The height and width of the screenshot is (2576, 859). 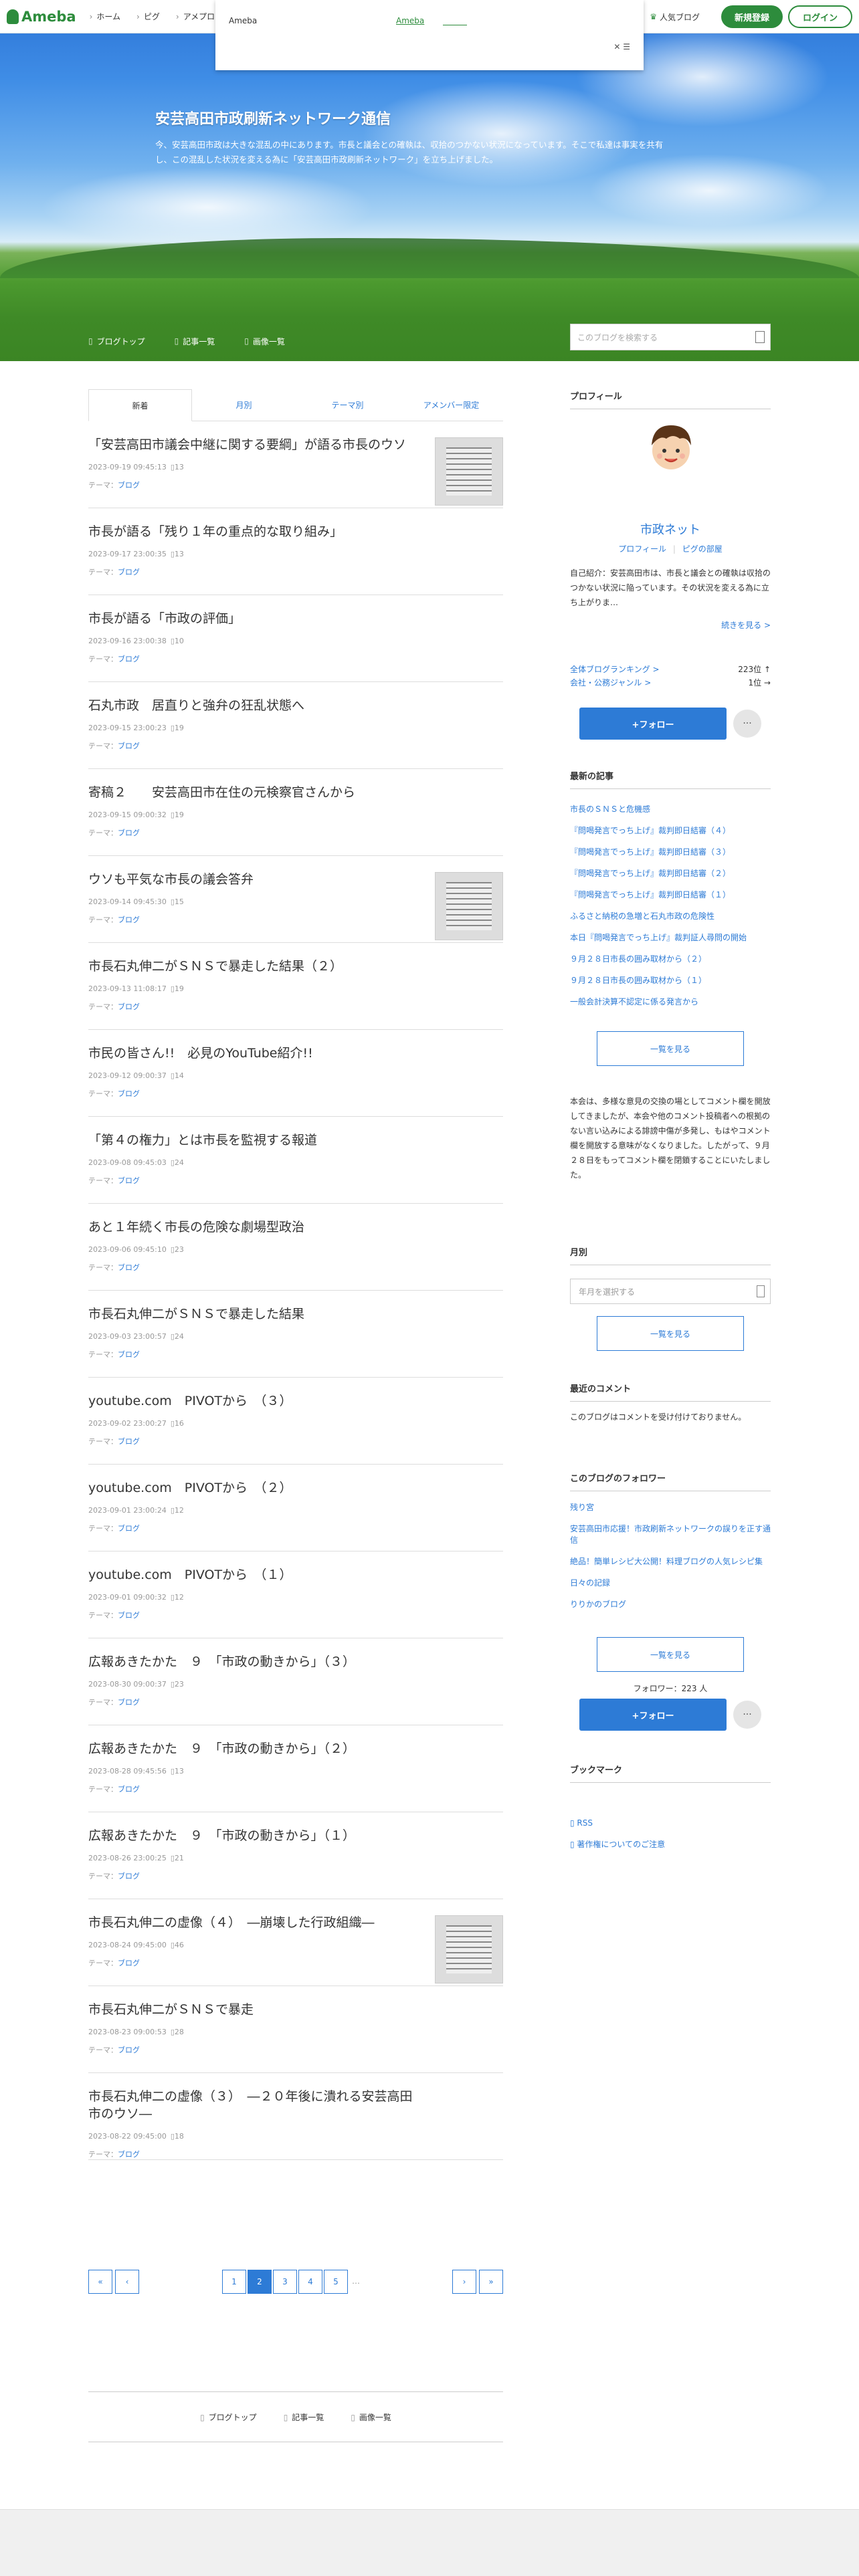 I want to click on nav-pigg: ピグ, so click(x=148, y=16).